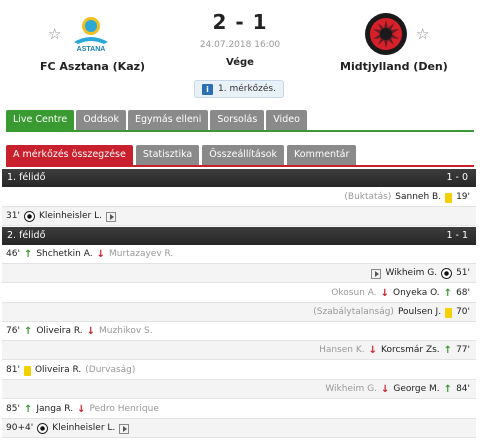 The height and width of the screenshot is (442, 480). I want to click on event-minute: 51', so click(463, 273).